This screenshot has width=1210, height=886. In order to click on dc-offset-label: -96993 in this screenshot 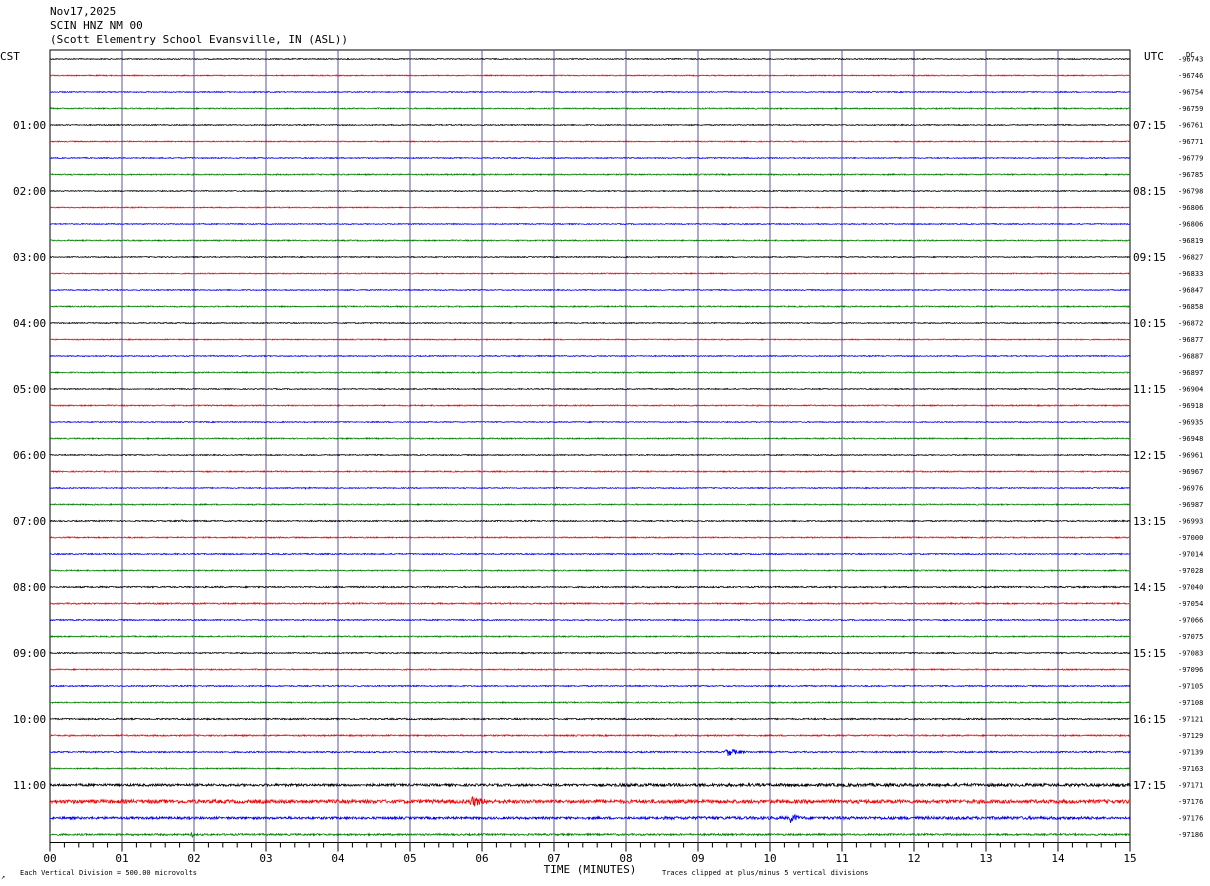, I will do `click(1190, 522)`.